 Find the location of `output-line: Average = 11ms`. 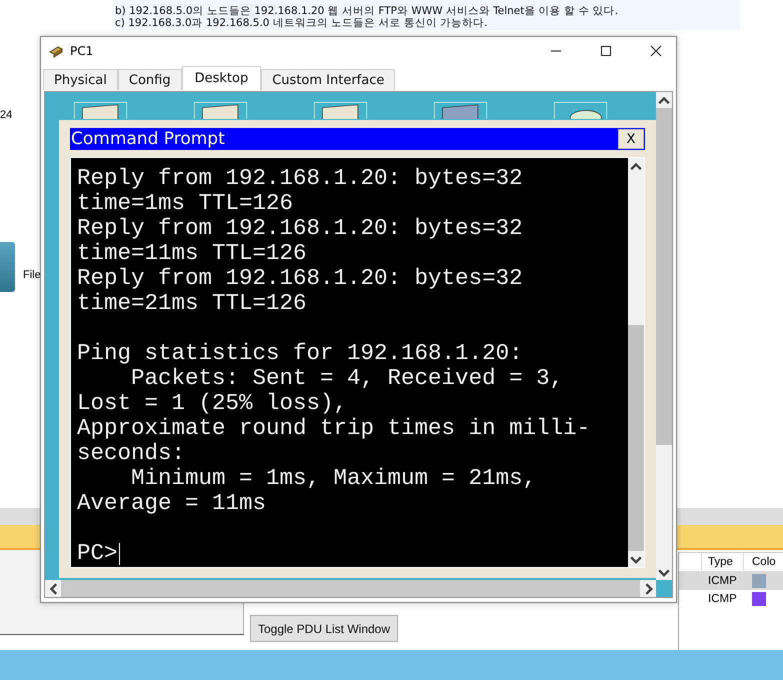

output-line: Average = 11ms is located at coordinates (172, 503).